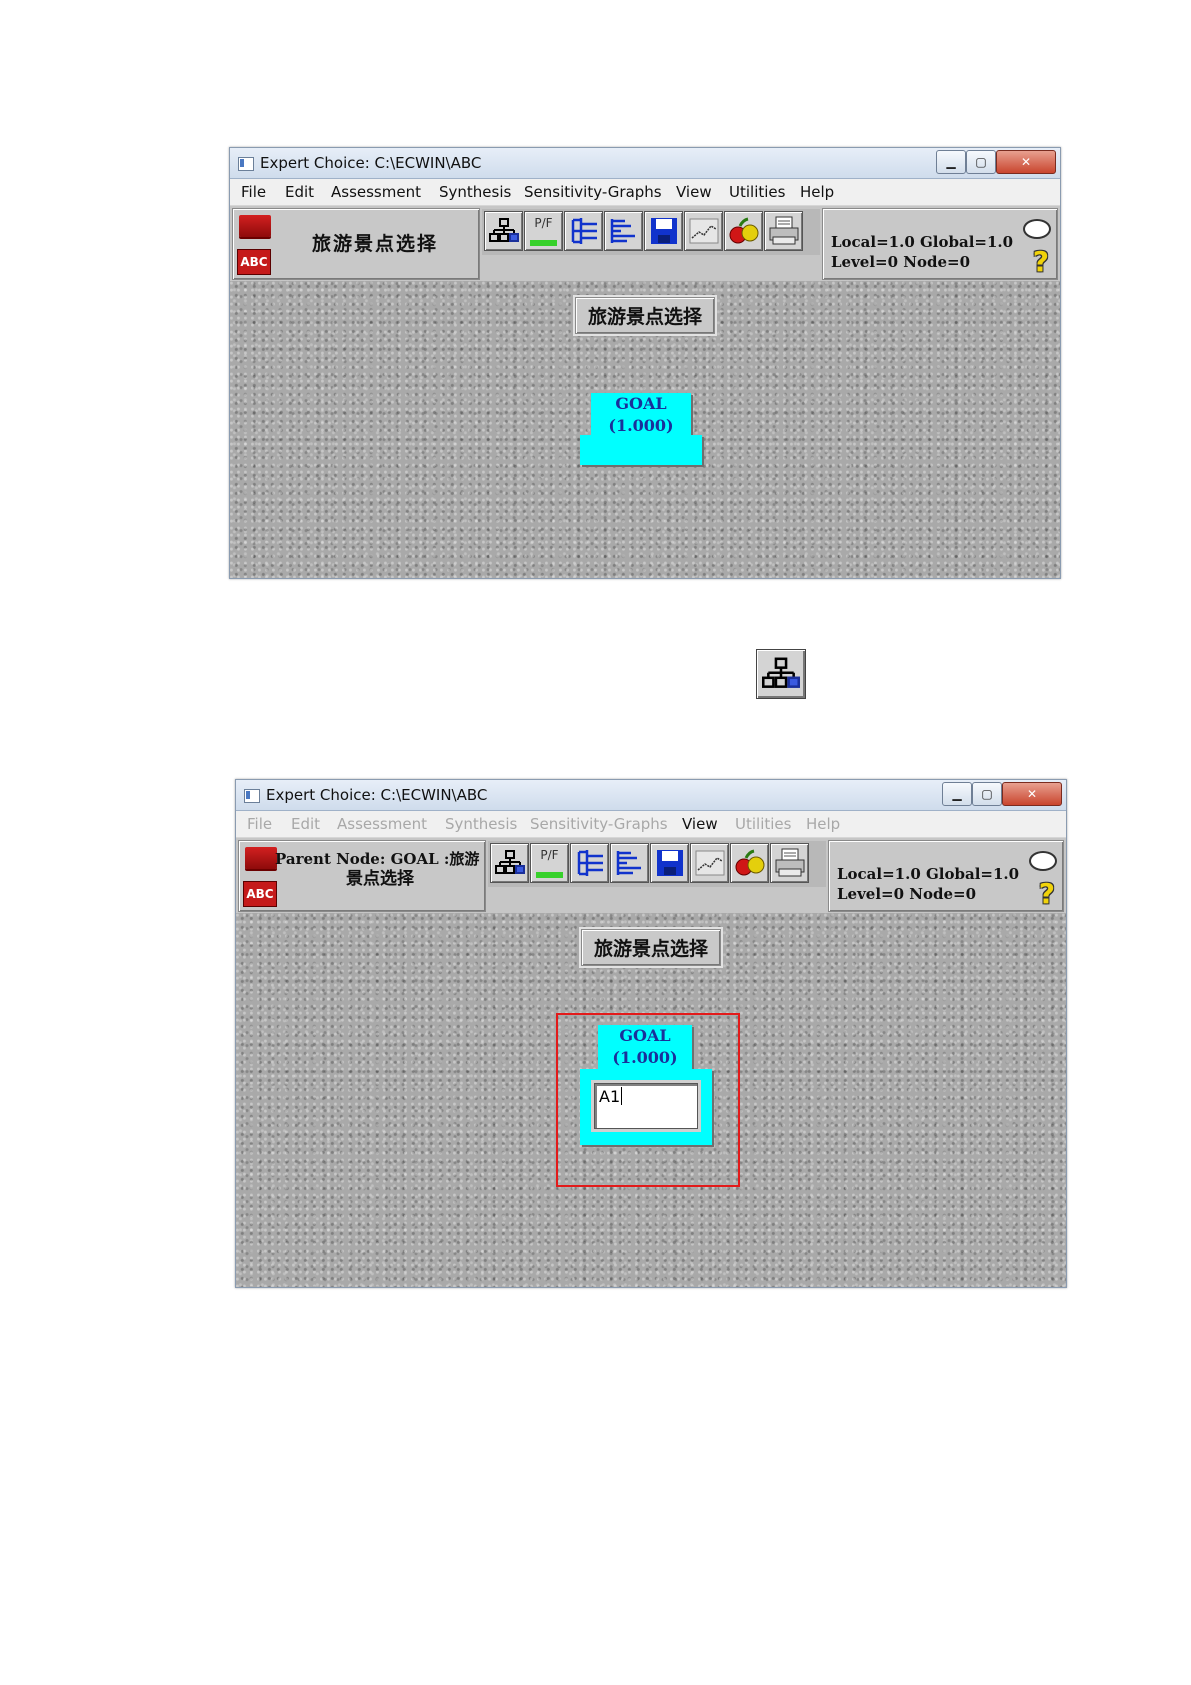 Image resolution: width=1191 pixels, height=1685 pixels. I want to click on hierarchy-icon, so click(509, 862).